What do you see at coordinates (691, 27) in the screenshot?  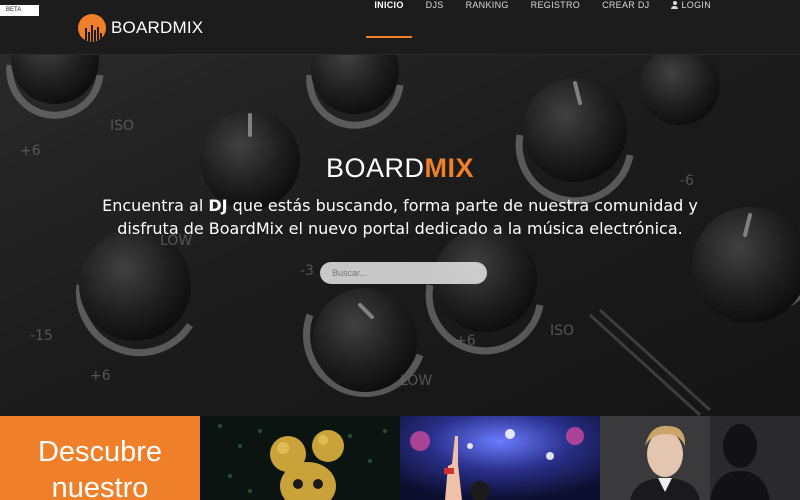 I see `nav-item-login: LOGIN` at bounding box center [691, 27].